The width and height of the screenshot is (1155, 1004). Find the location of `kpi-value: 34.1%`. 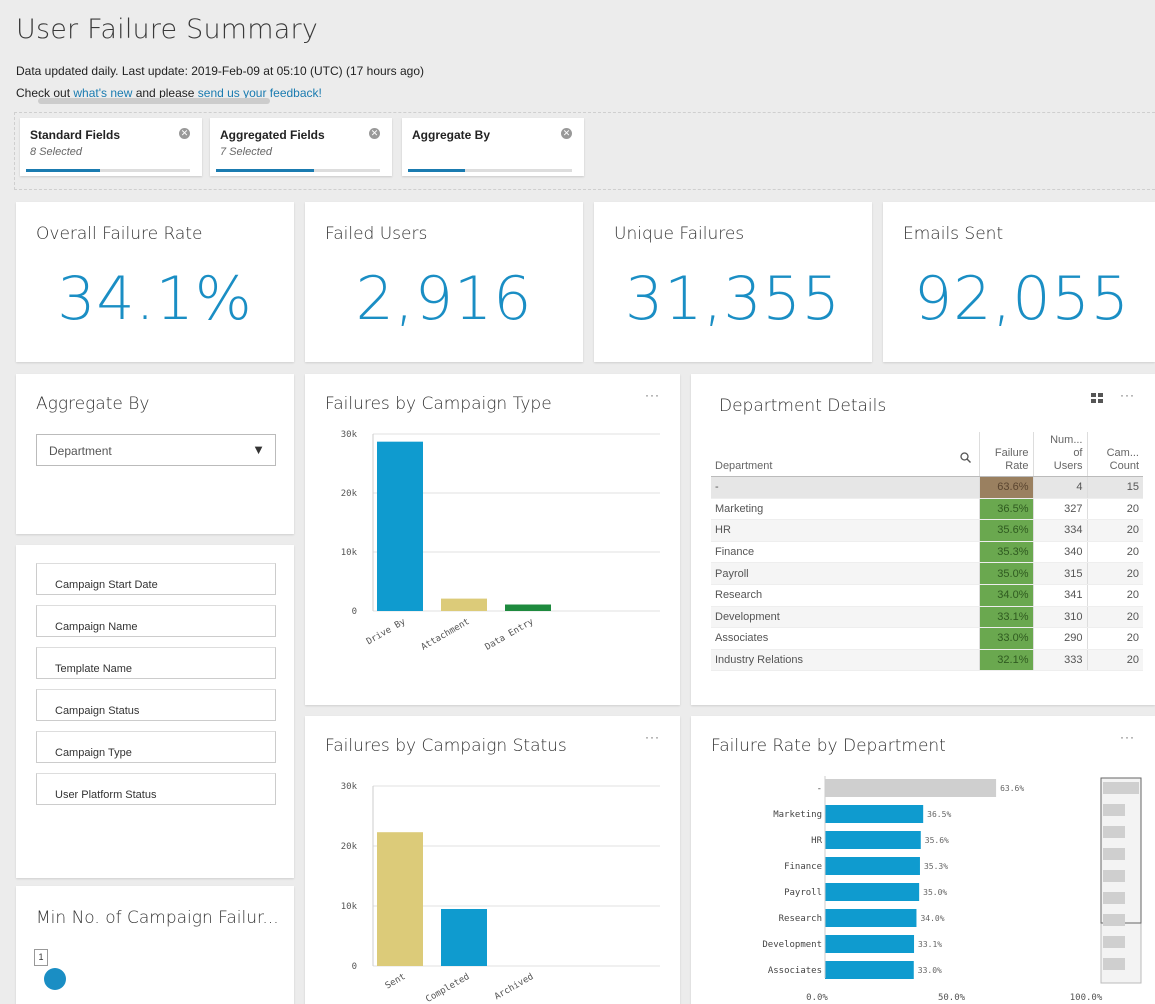

kpi-value: 34.1% is located at coordinates (155, 299).